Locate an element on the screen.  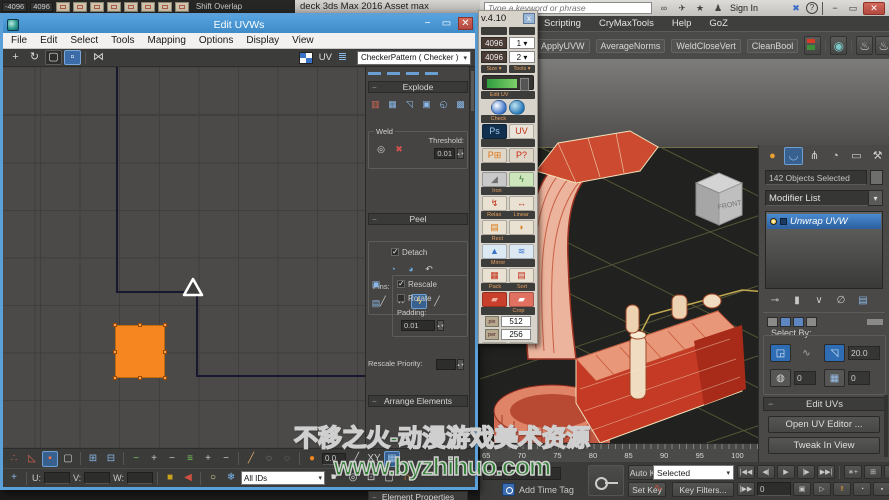
checker-sphere-icon is located at coordinates (499, 107).